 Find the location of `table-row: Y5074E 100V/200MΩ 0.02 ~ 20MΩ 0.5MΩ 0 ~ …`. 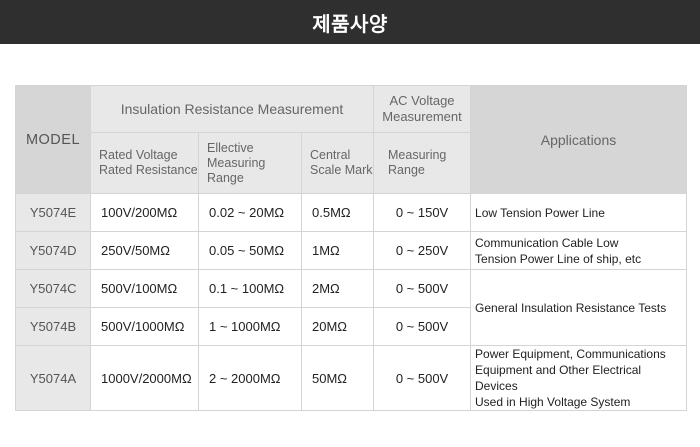

table-row: Y5074E 100V/200MΩ 0.02 ~ 20MΩ 0.5MΩ 0 ~ … is located at coordinates (351, 212).